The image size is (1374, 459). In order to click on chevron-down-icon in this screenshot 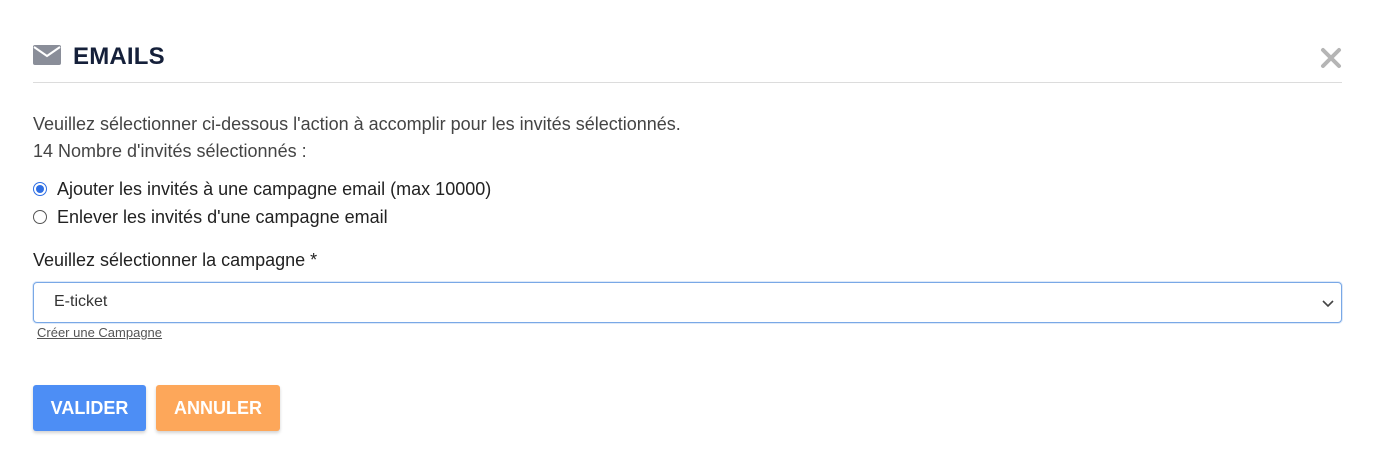, I will do `click(1328, 303)`.